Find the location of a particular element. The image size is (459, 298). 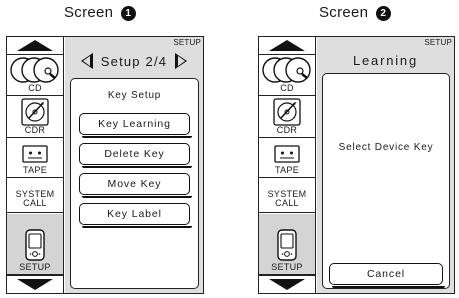

delete-key-button: Delete Key is located at coordinates (135, 155).